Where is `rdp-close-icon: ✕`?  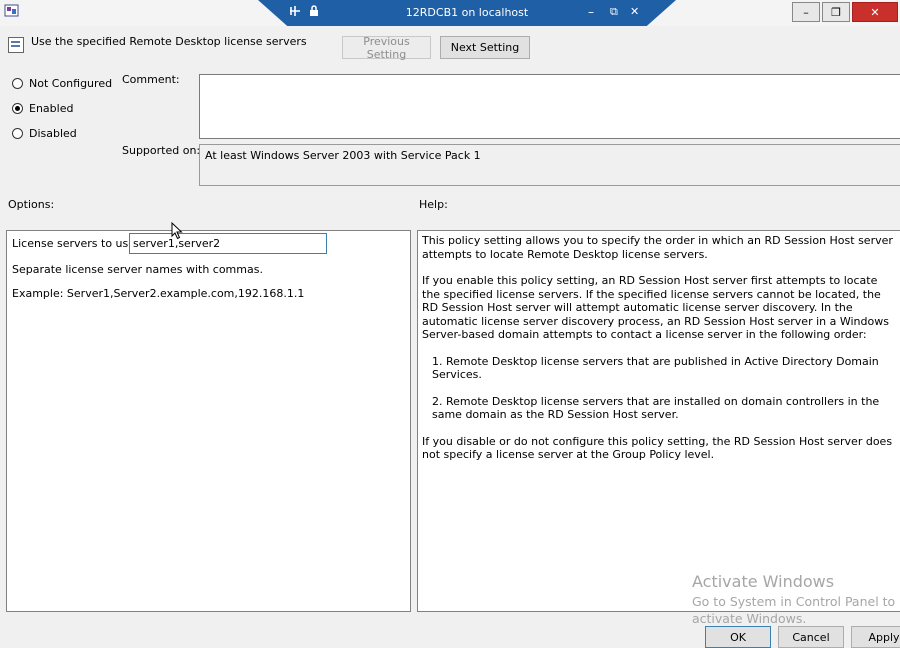
rdp-close-icon: ✕ is located at coordinates (634, 12).